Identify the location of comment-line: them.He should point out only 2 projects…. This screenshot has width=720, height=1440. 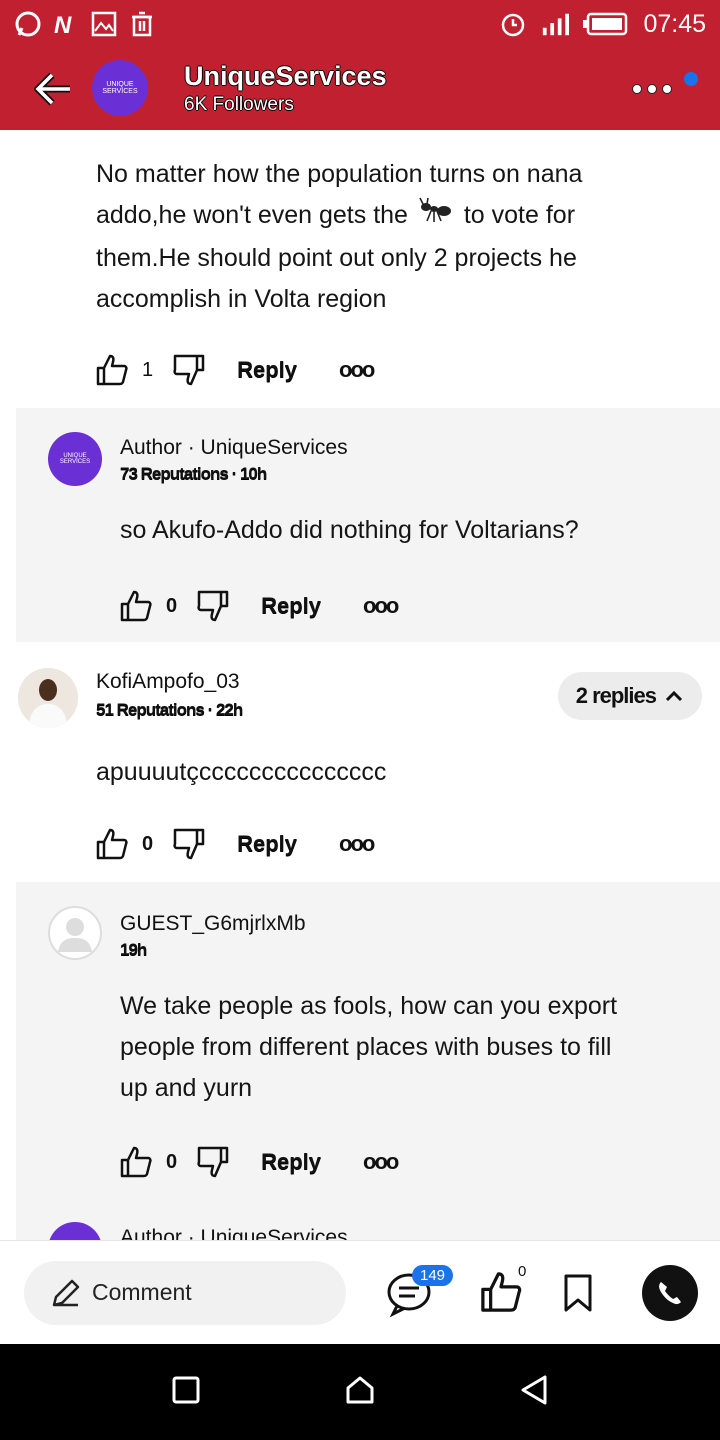
(336, 258).